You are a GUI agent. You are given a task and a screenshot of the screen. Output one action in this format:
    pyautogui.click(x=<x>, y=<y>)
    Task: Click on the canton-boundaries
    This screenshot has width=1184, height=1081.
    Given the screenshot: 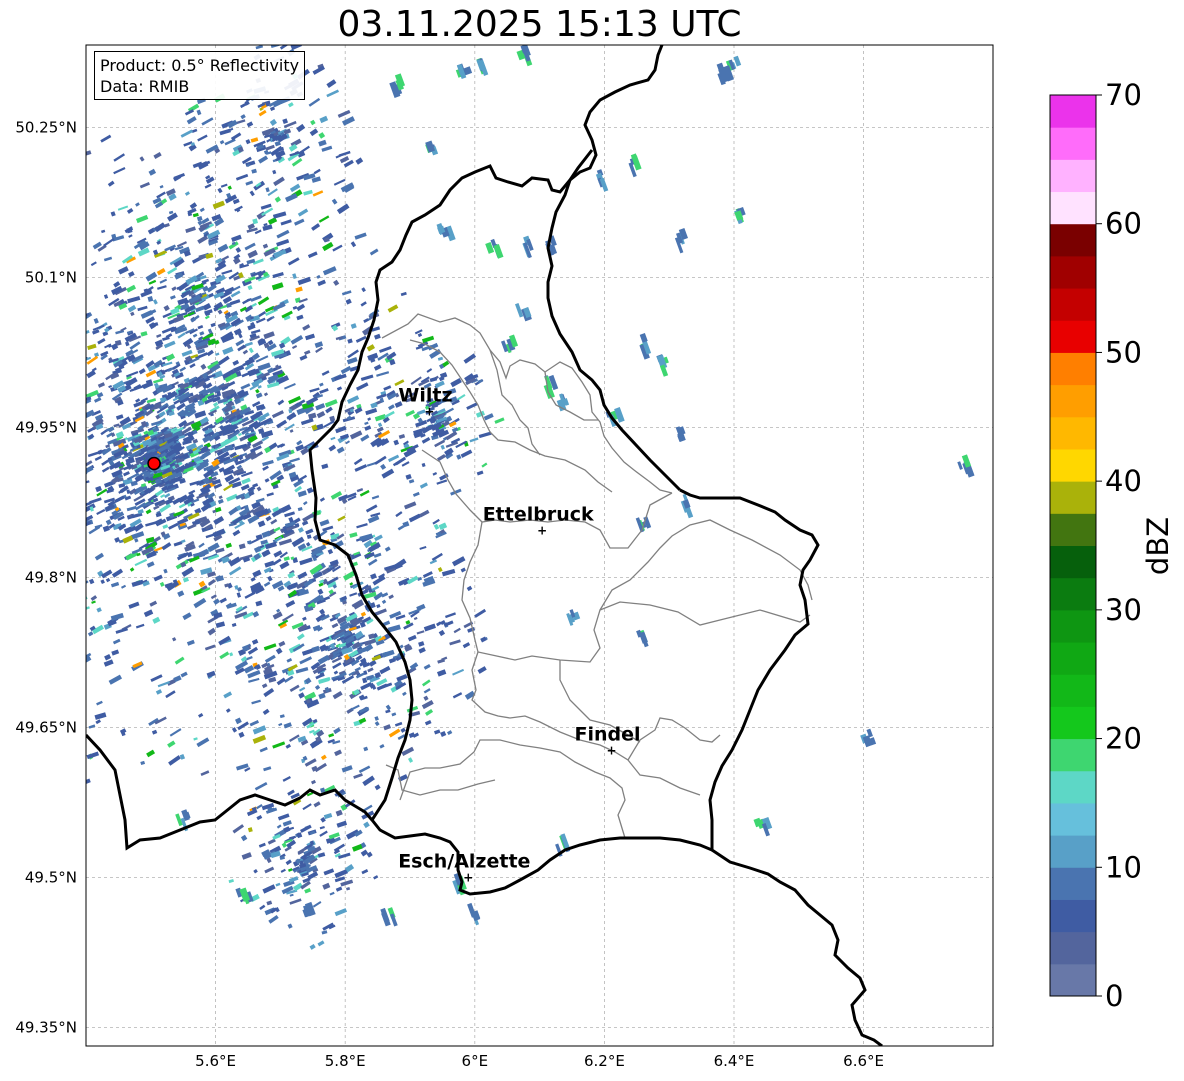 What is the action you would take?
    pyautogui.click(x=706, y=565)
    